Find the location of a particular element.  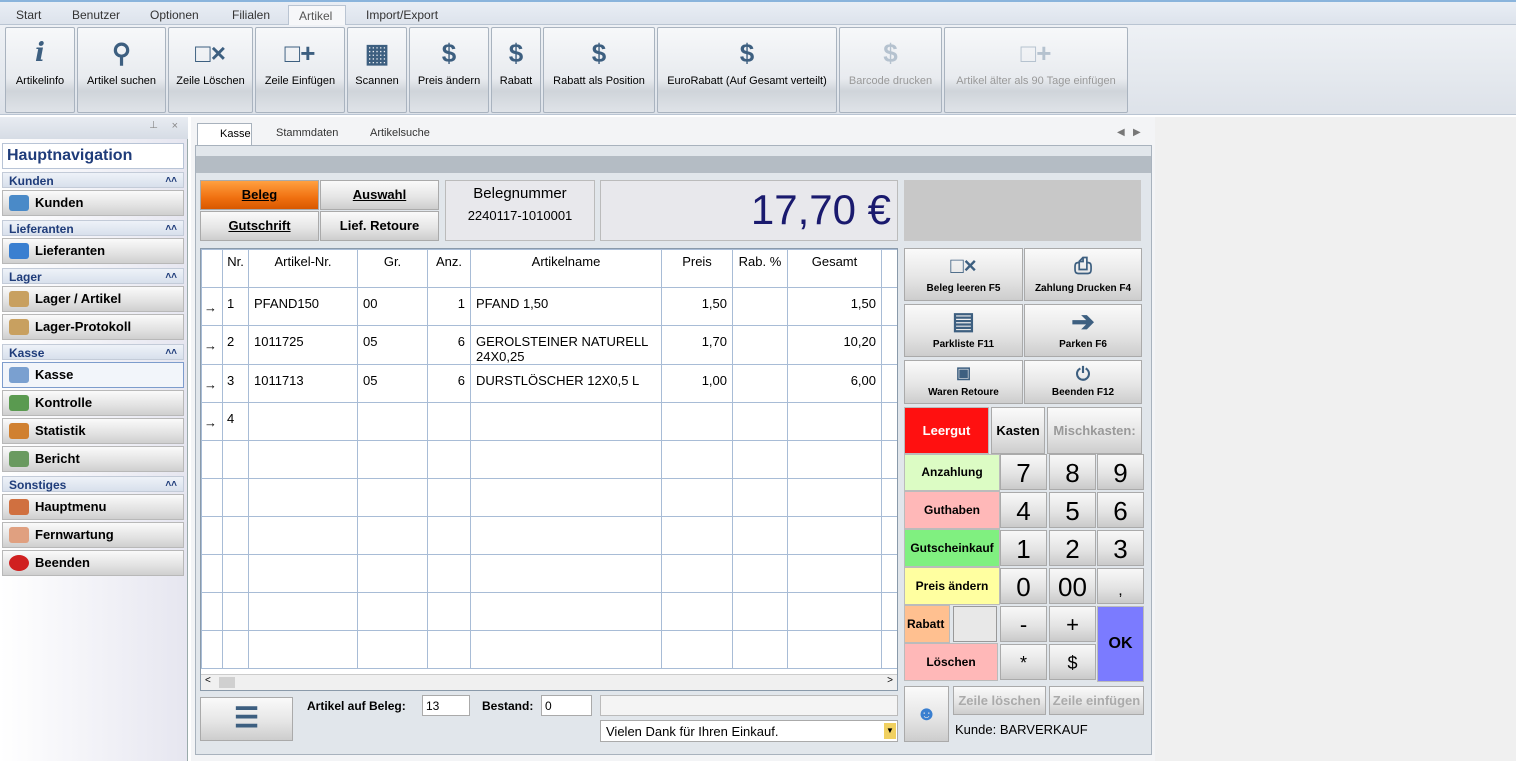

cell-artikel-nr: 1011713 is located at coordinates (303, 383).